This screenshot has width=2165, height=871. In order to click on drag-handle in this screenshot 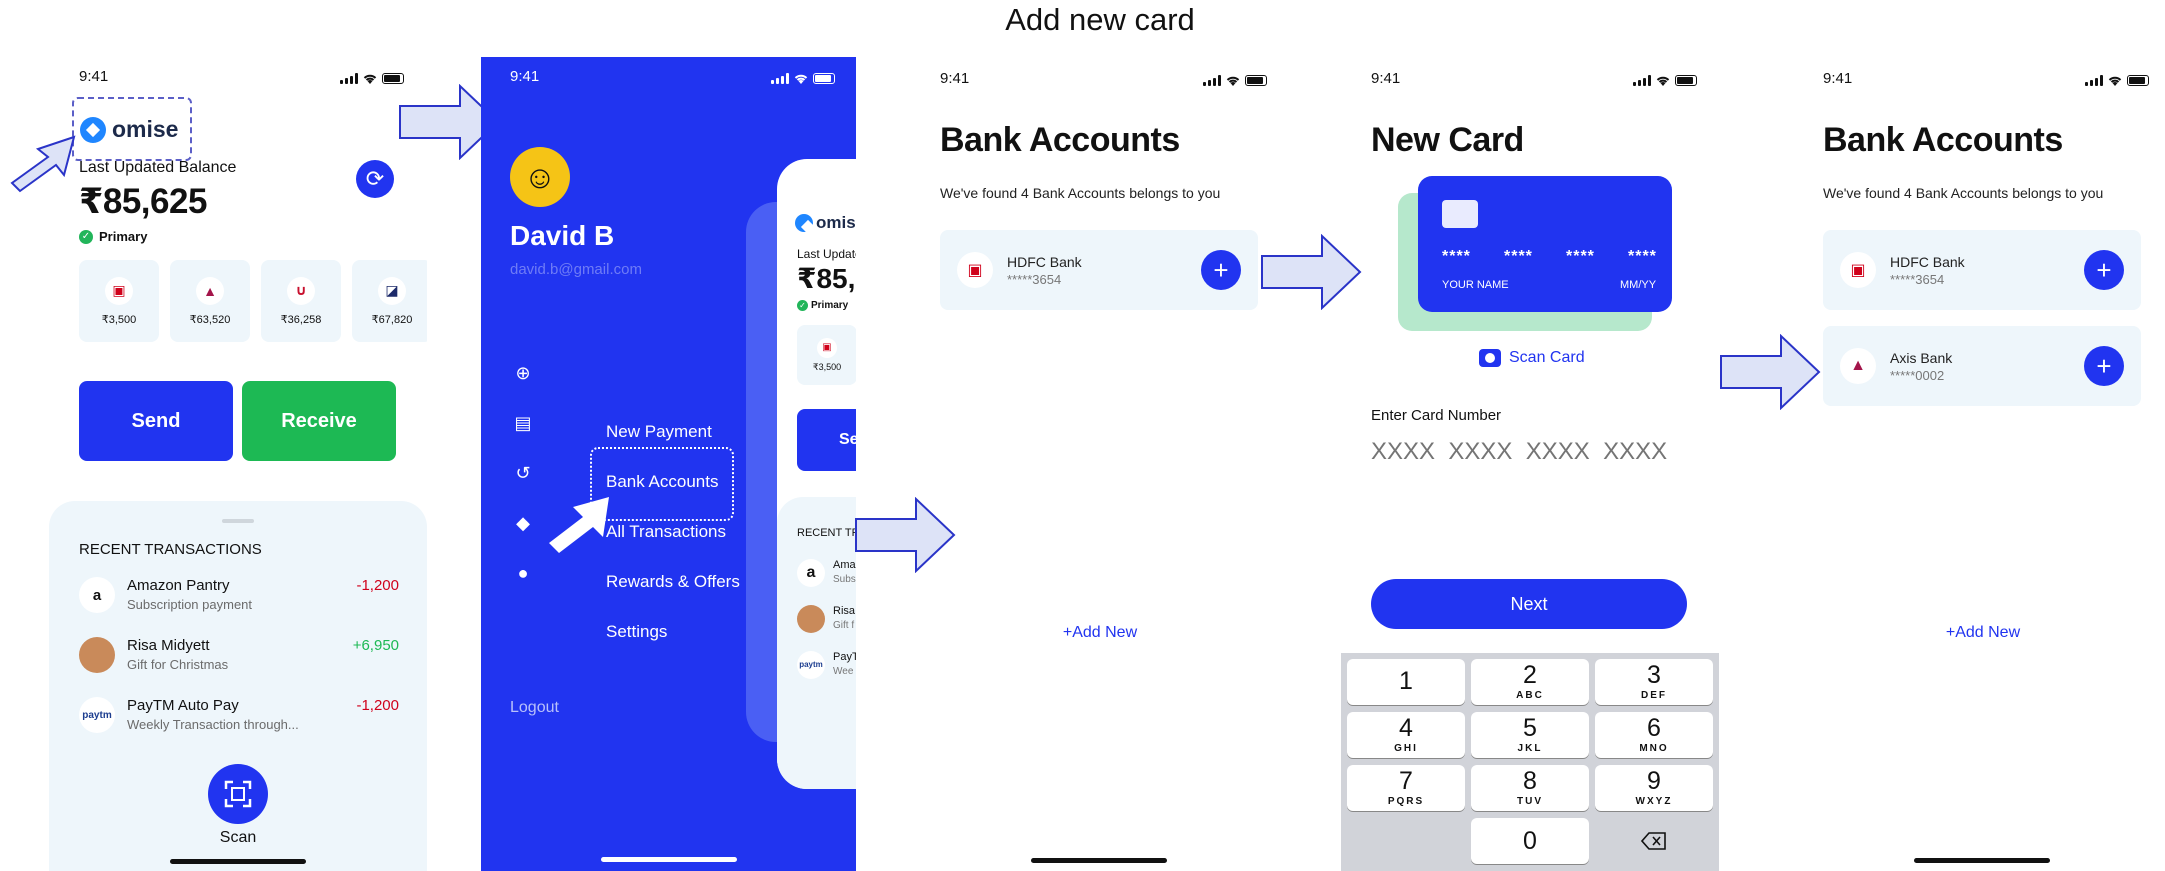, I will do `click(238, 521)`.